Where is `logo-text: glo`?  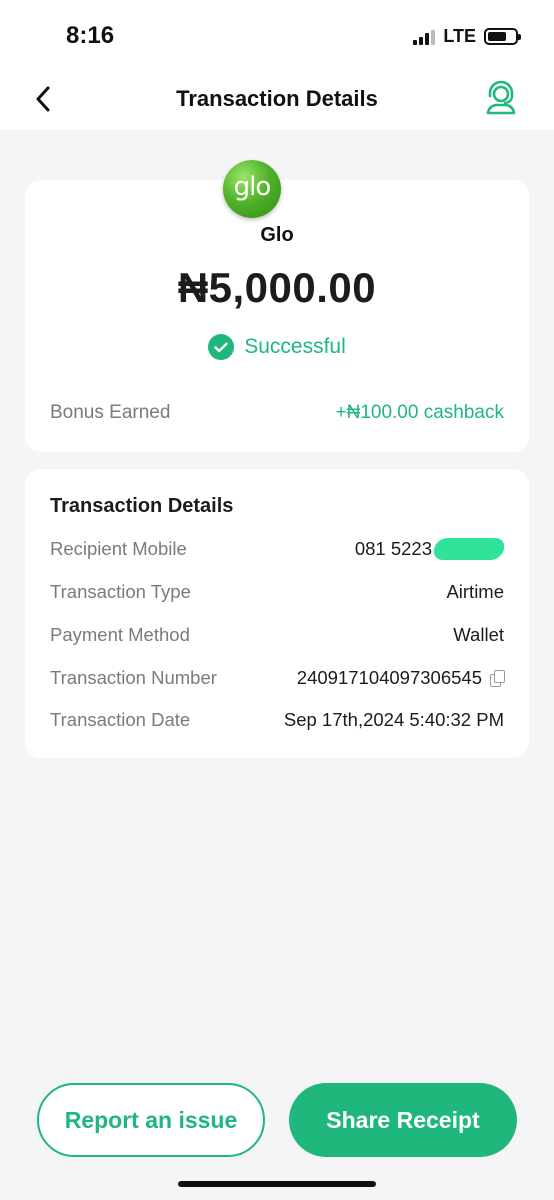
logo-text: glo is located at coordinates (252, 187).